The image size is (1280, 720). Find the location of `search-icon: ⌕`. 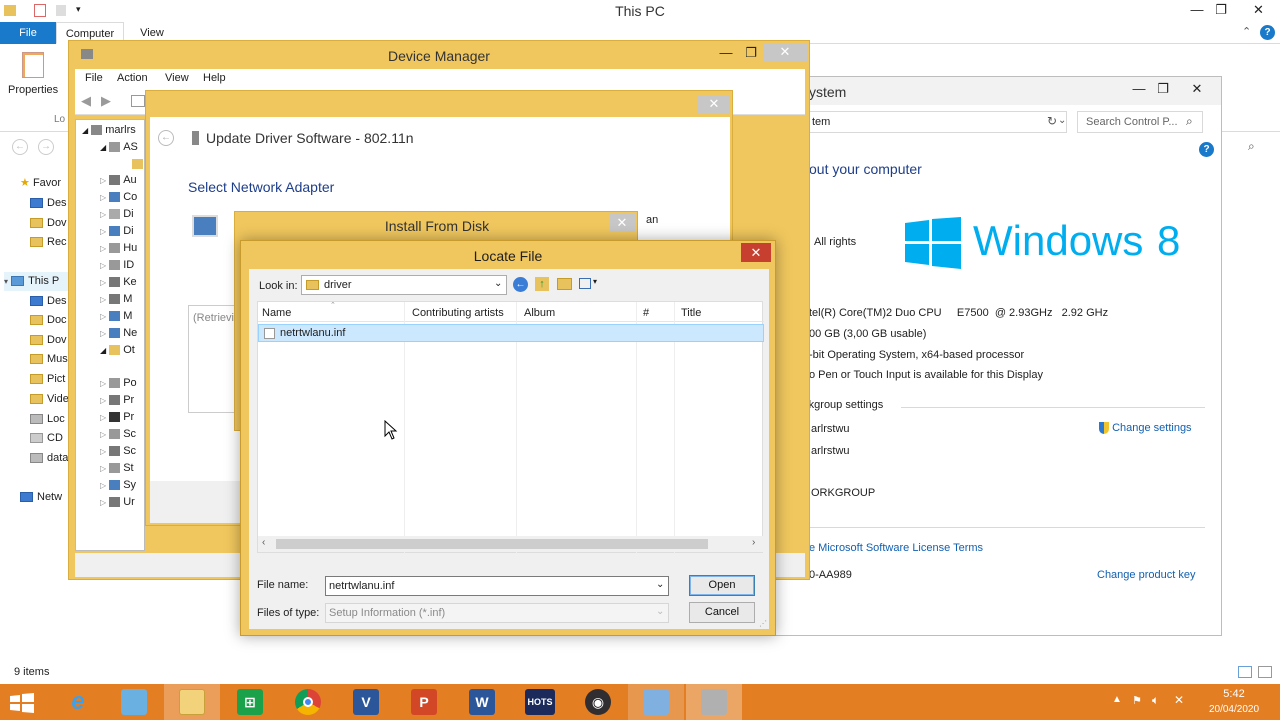

search-icon: ⌕ is located at coordinates (1189, 121).